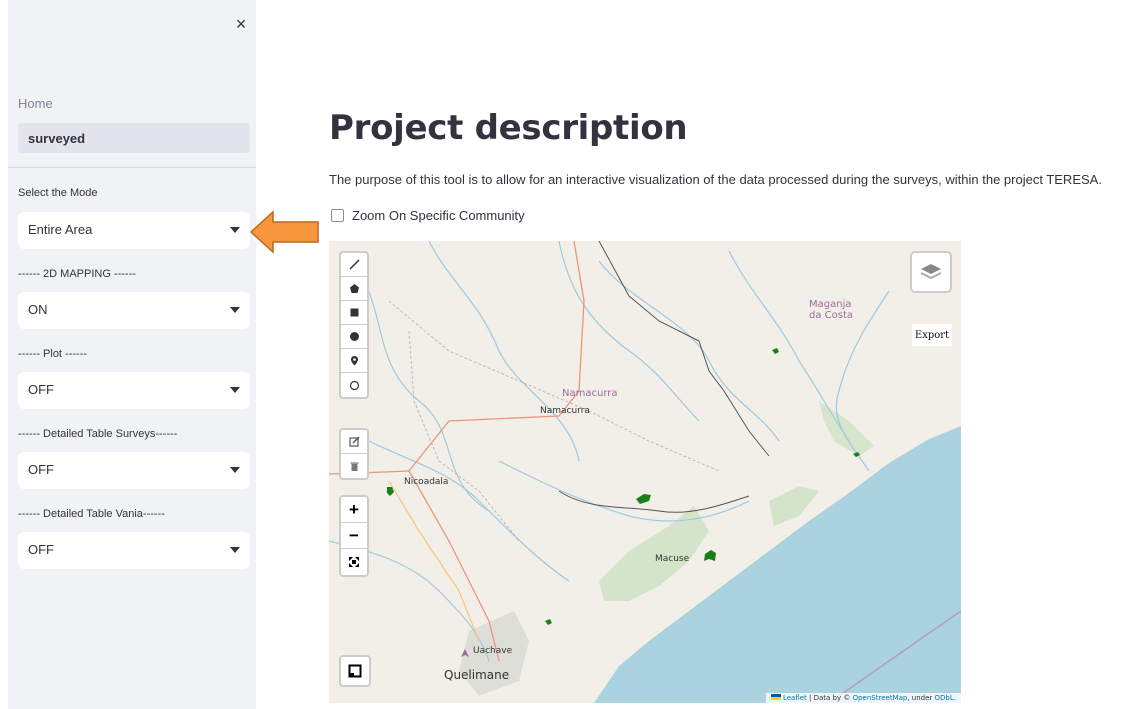  I want to click on map-label-uachave: Uachave, so click(493, 651).